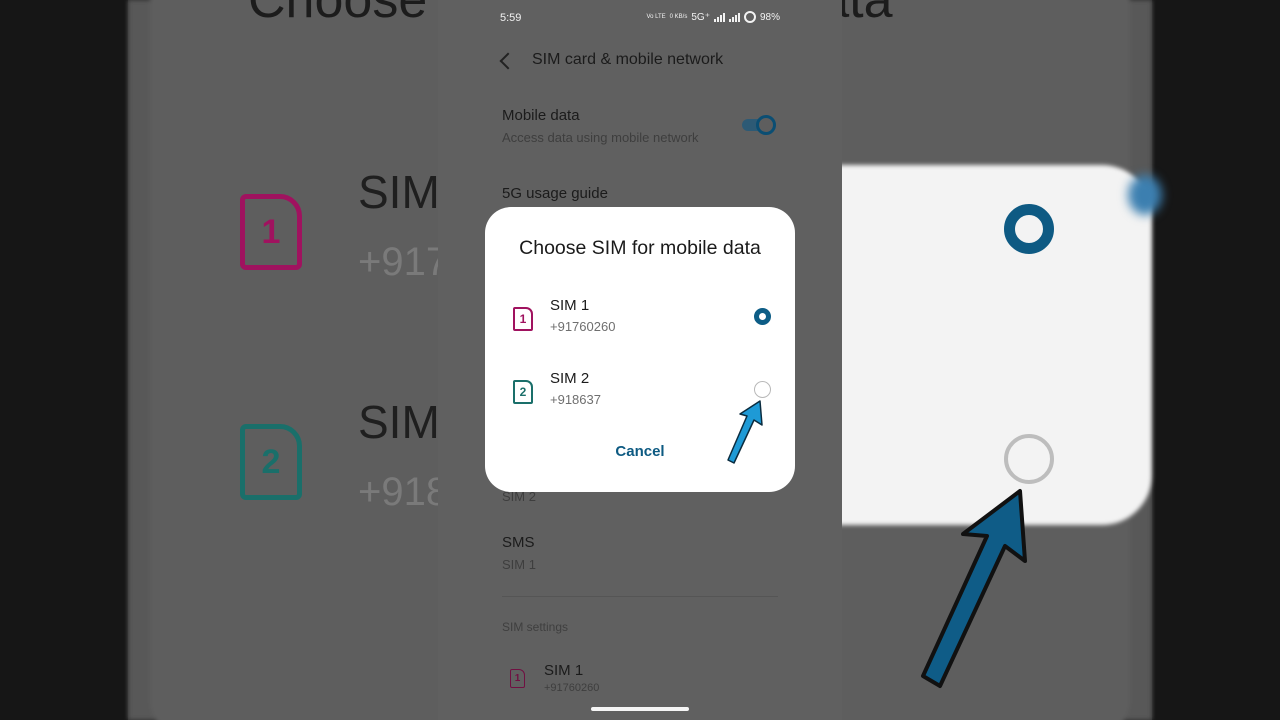 This screenshot has width=1280, height=720. What do you see at coordinates (403, 492) in the screenshot?
I see `background-sim2-number: +918` at bounding box center [403, 492].